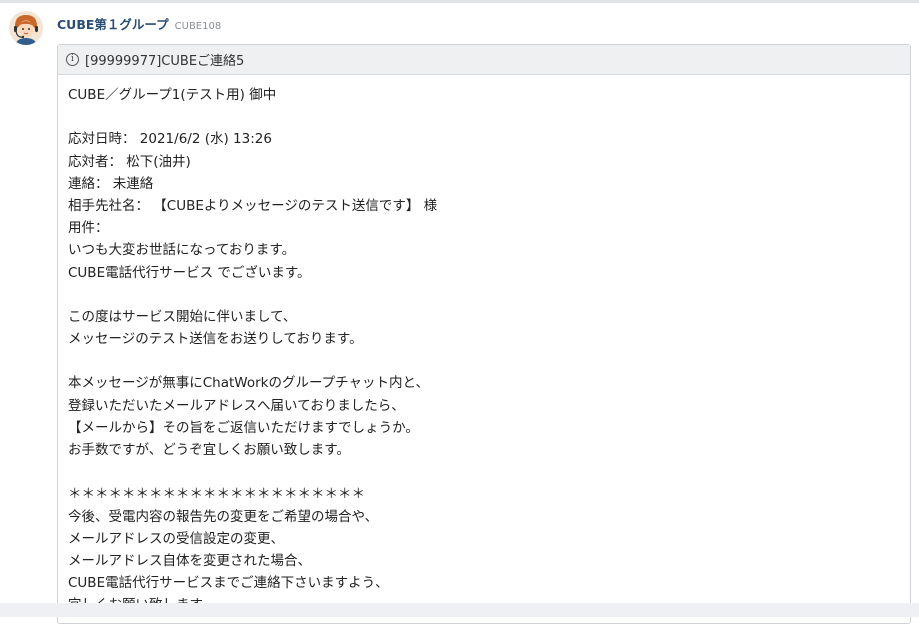 This screenshot has width=919, height=624. I want to click on message-line: CUBE電話代行サービスまでご連絡下さいますよう、, so click(228, 583).